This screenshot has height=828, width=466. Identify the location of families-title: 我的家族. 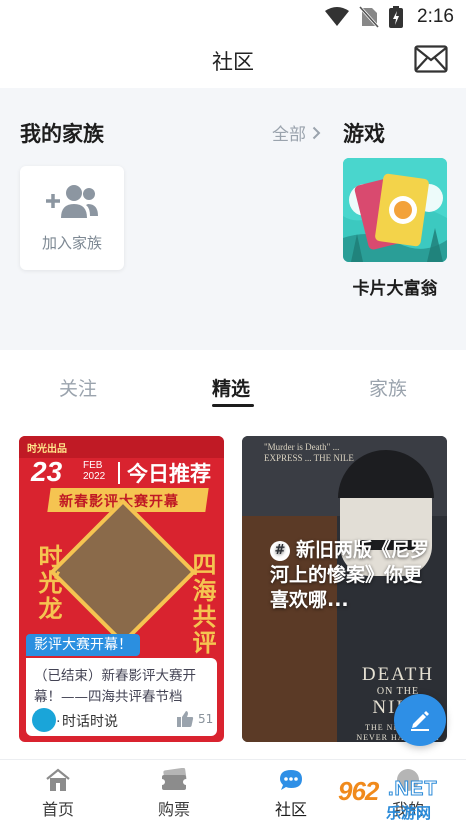
(62, 134).